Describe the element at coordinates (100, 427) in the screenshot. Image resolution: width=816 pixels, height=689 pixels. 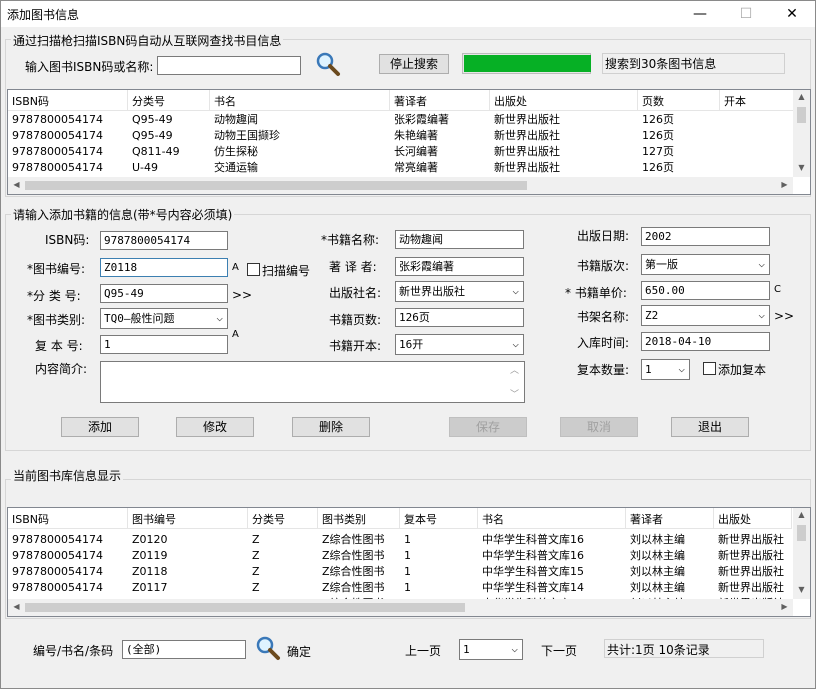
I see `add-button: 添加` at that location.